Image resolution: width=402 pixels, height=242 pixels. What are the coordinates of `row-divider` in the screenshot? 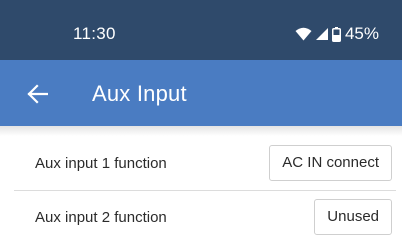 It's located at (205, 190).